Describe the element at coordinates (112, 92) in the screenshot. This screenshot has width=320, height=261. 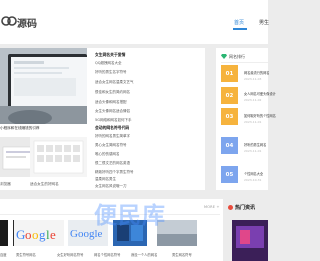
I see `list-item: 很佳和女生的简约网名` at that location.